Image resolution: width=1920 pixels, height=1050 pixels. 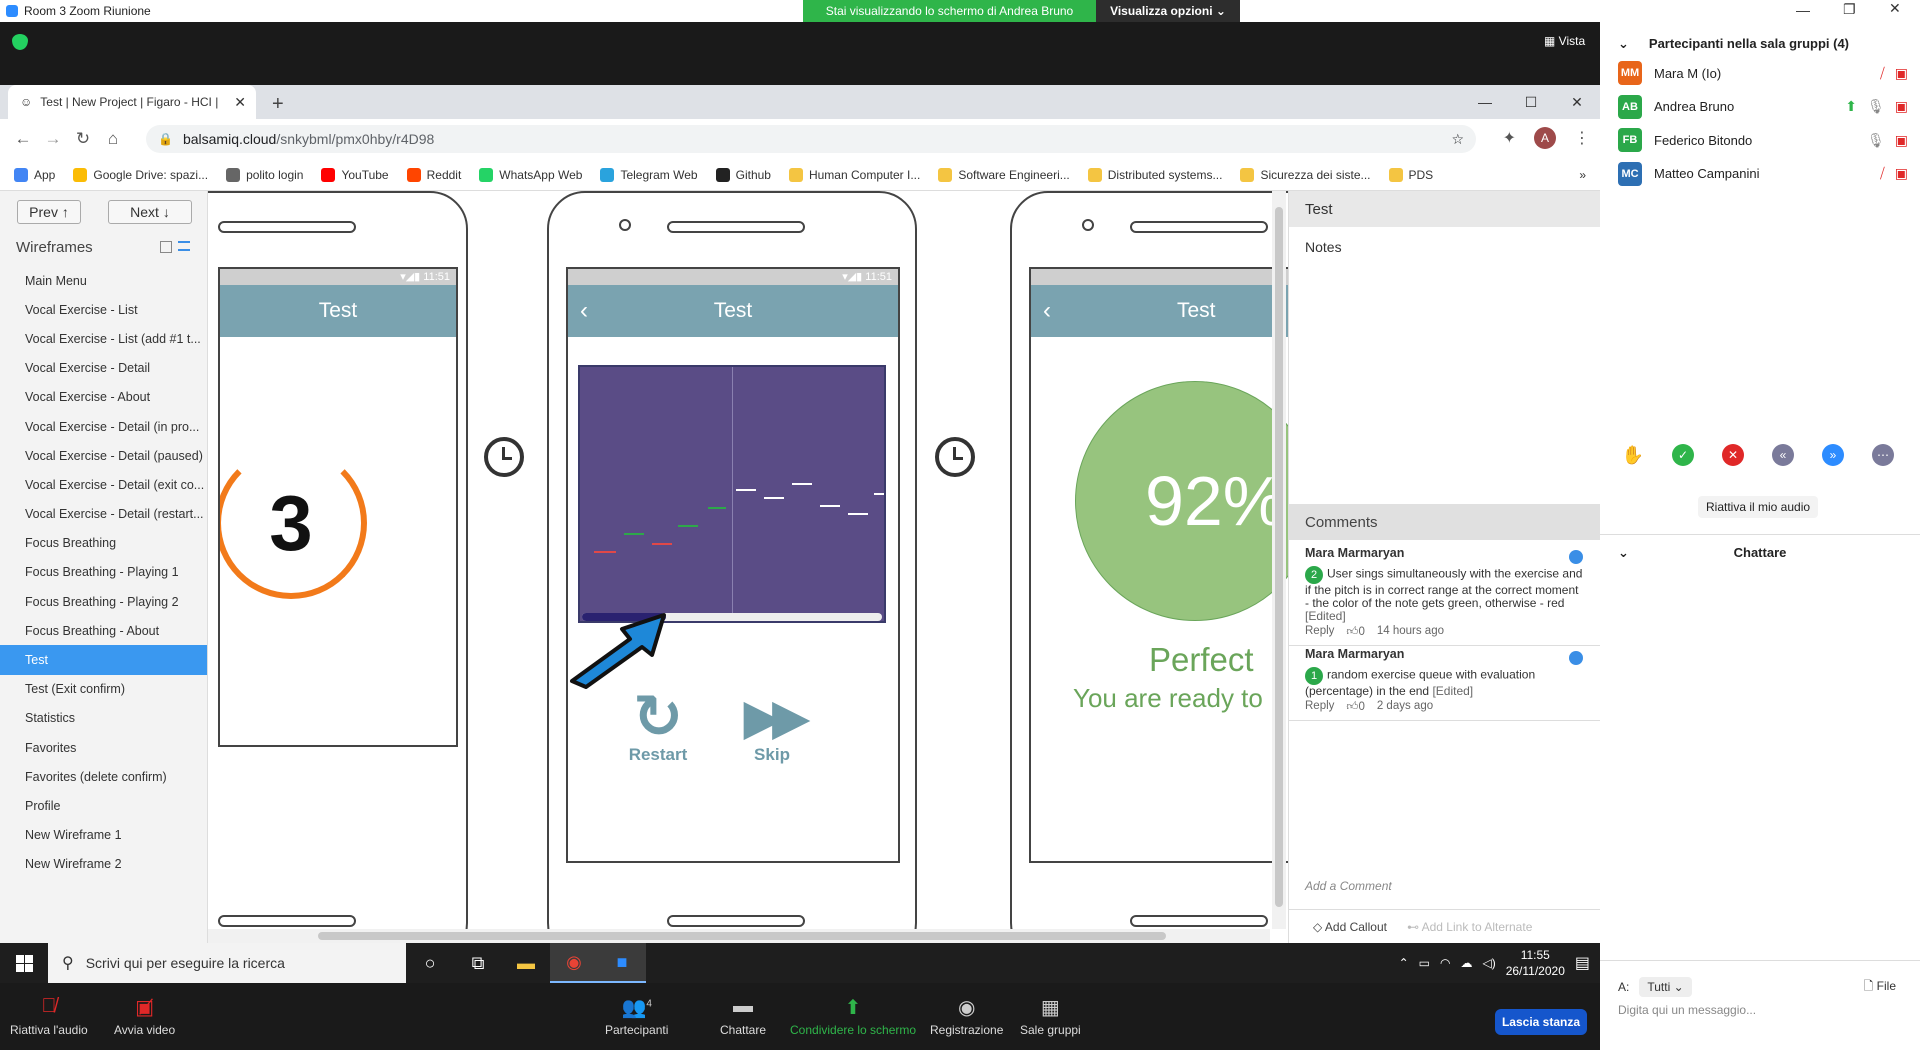 I want to click on wireframe-item: Test, so click(x=103, y=660).